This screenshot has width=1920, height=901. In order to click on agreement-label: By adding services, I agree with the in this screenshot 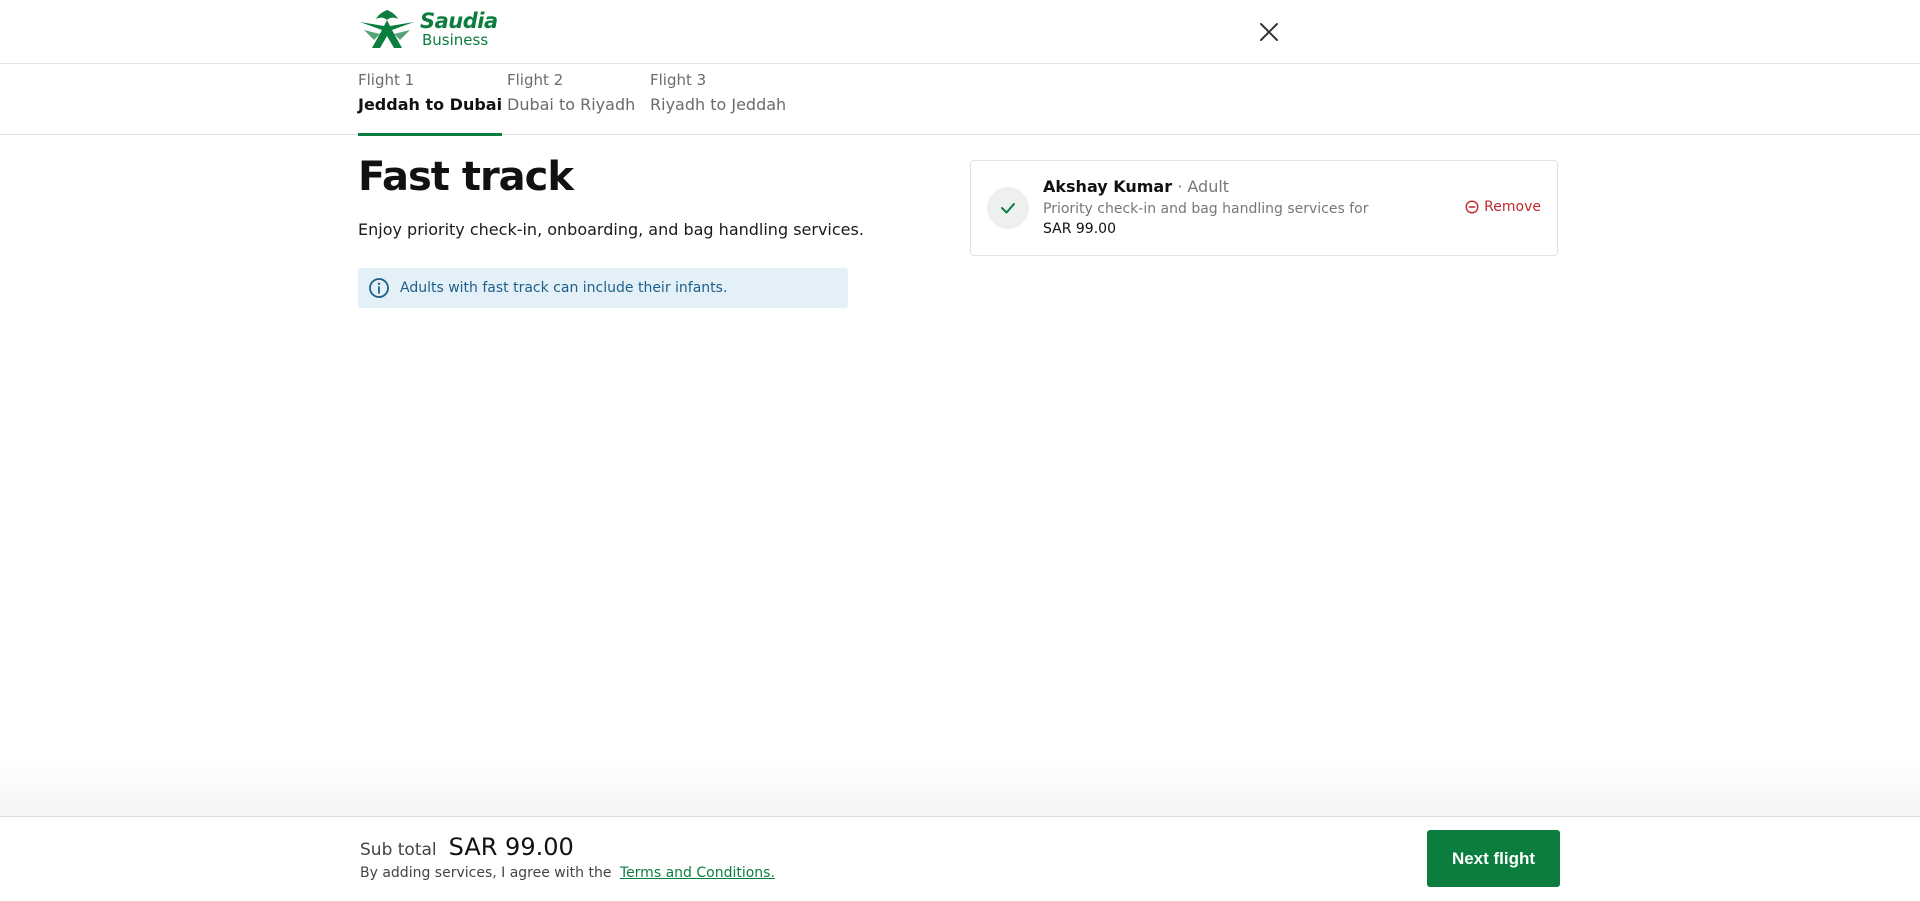, I will do `click(486, 873)`.